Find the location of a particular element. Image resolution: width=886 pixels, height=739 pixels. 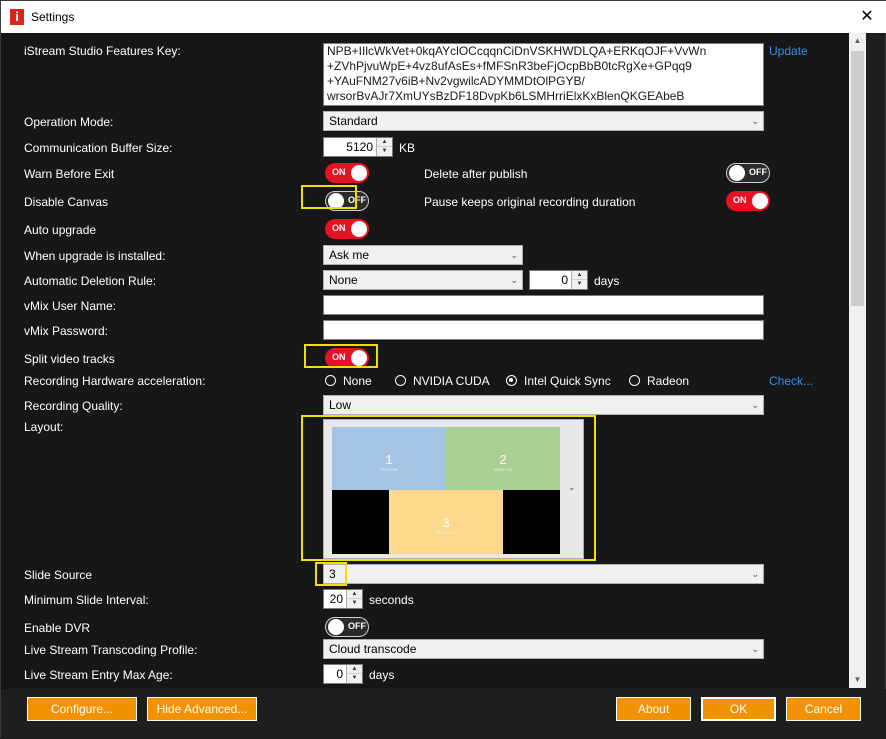

quality-value: Low is located at coordinates (340, 405).